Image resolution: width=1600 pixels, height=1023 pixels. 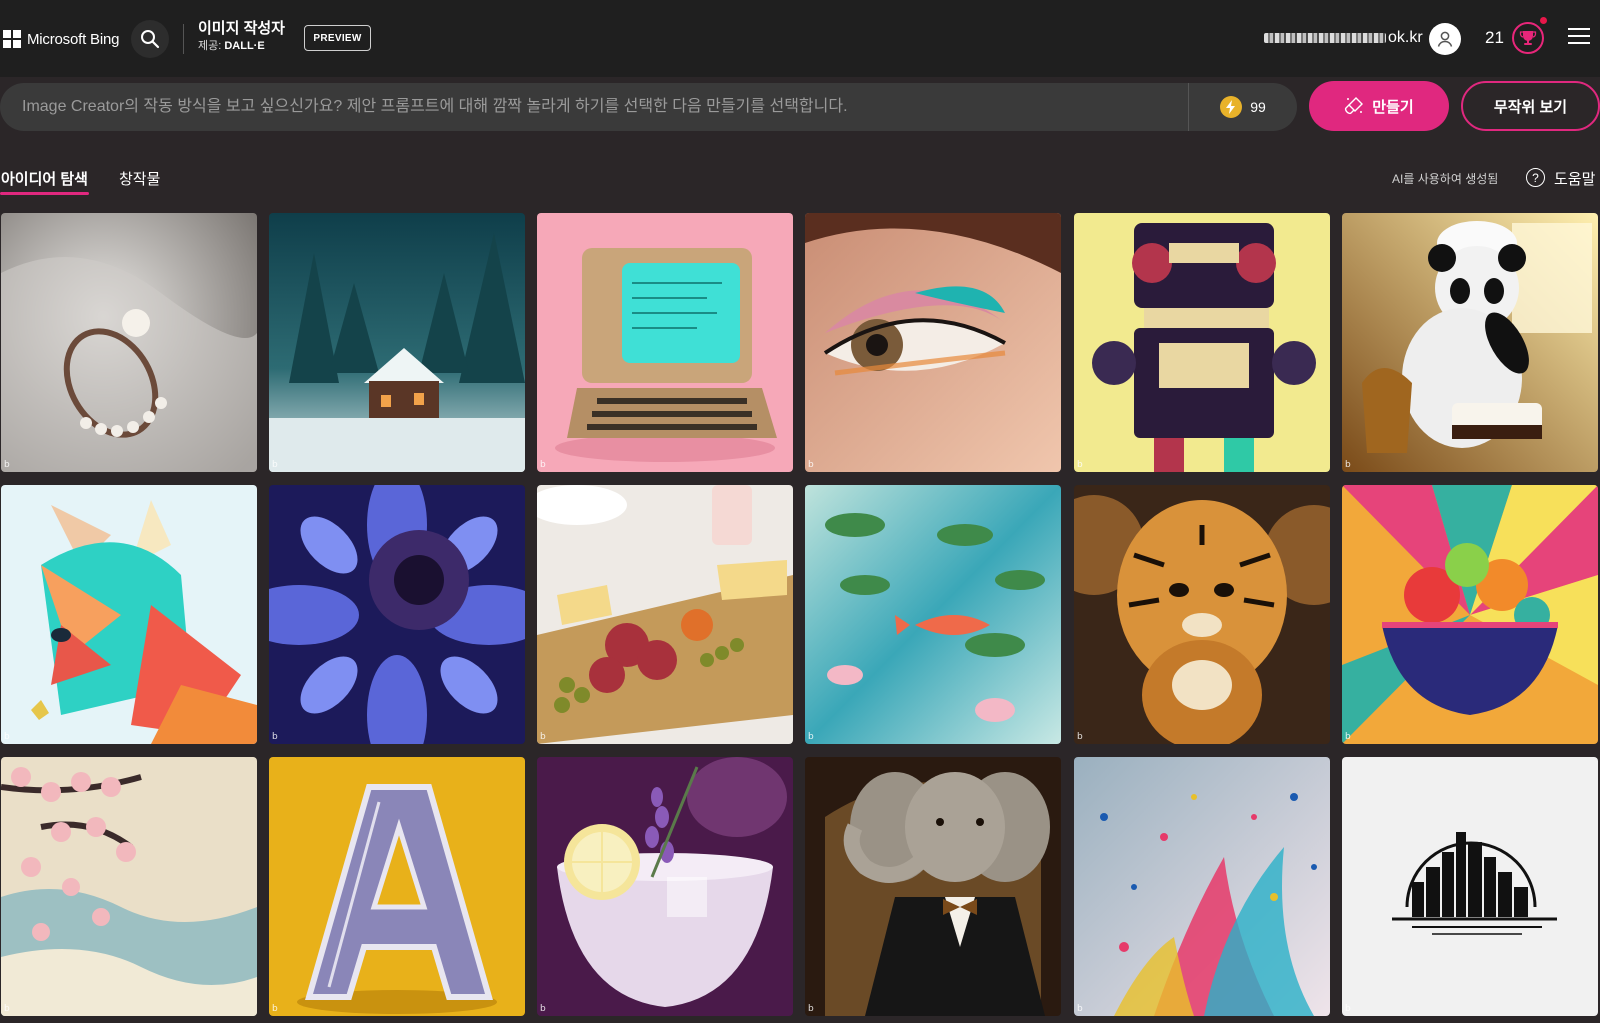 What do you see at coordinates (1325, 38) in the screenshot?
I see `redacted-email-mask` at bounding box center [1325, 38].